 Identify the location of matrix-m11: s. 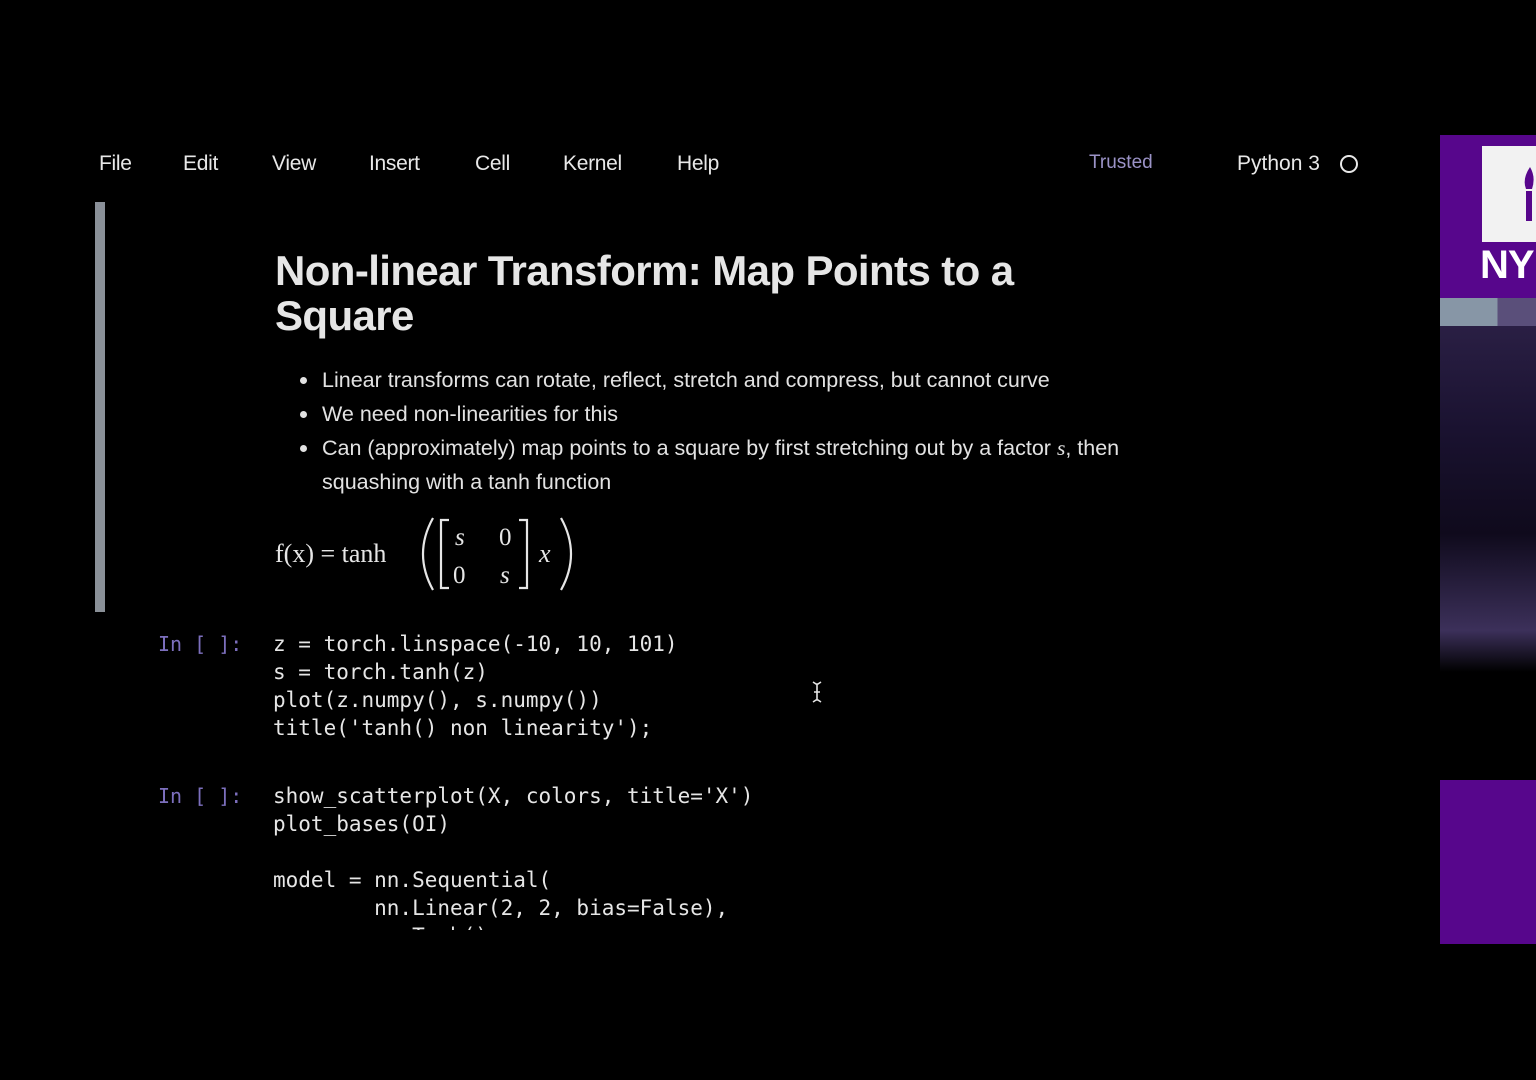
(460, 537).